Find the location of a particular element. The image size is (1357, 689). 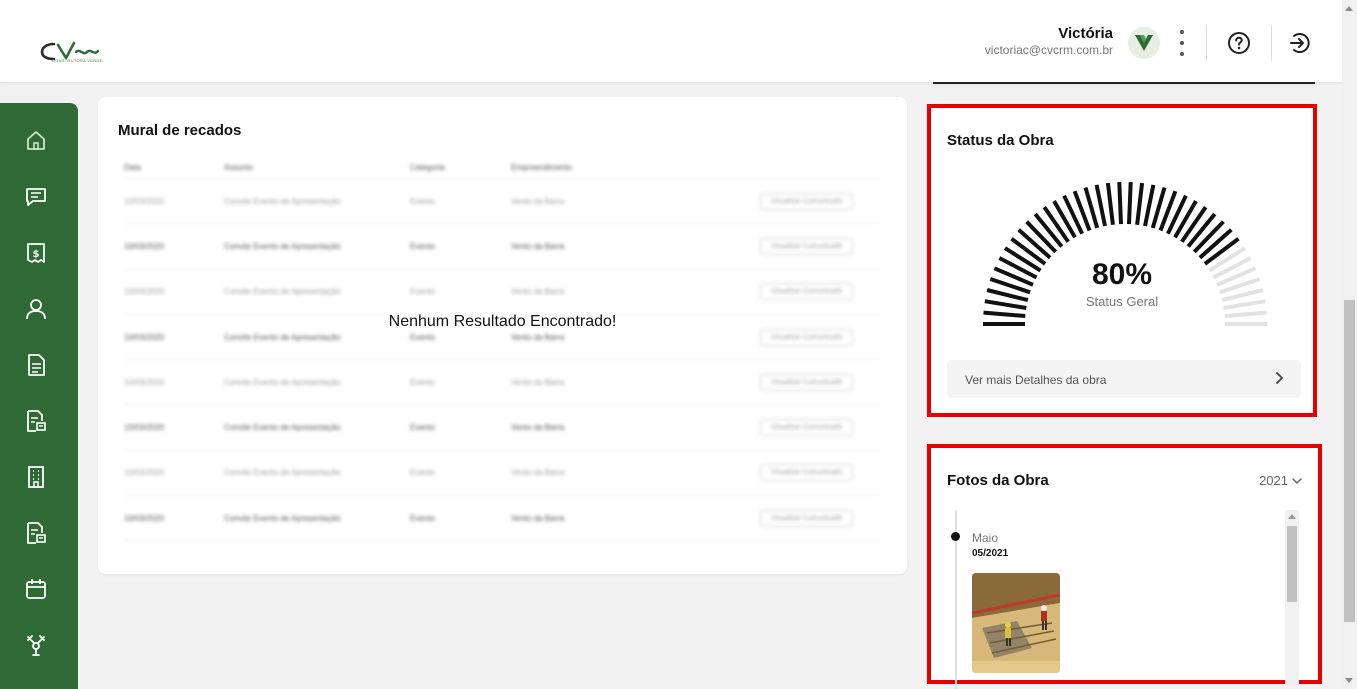

divider-line is located at coordinates (1124, 83).